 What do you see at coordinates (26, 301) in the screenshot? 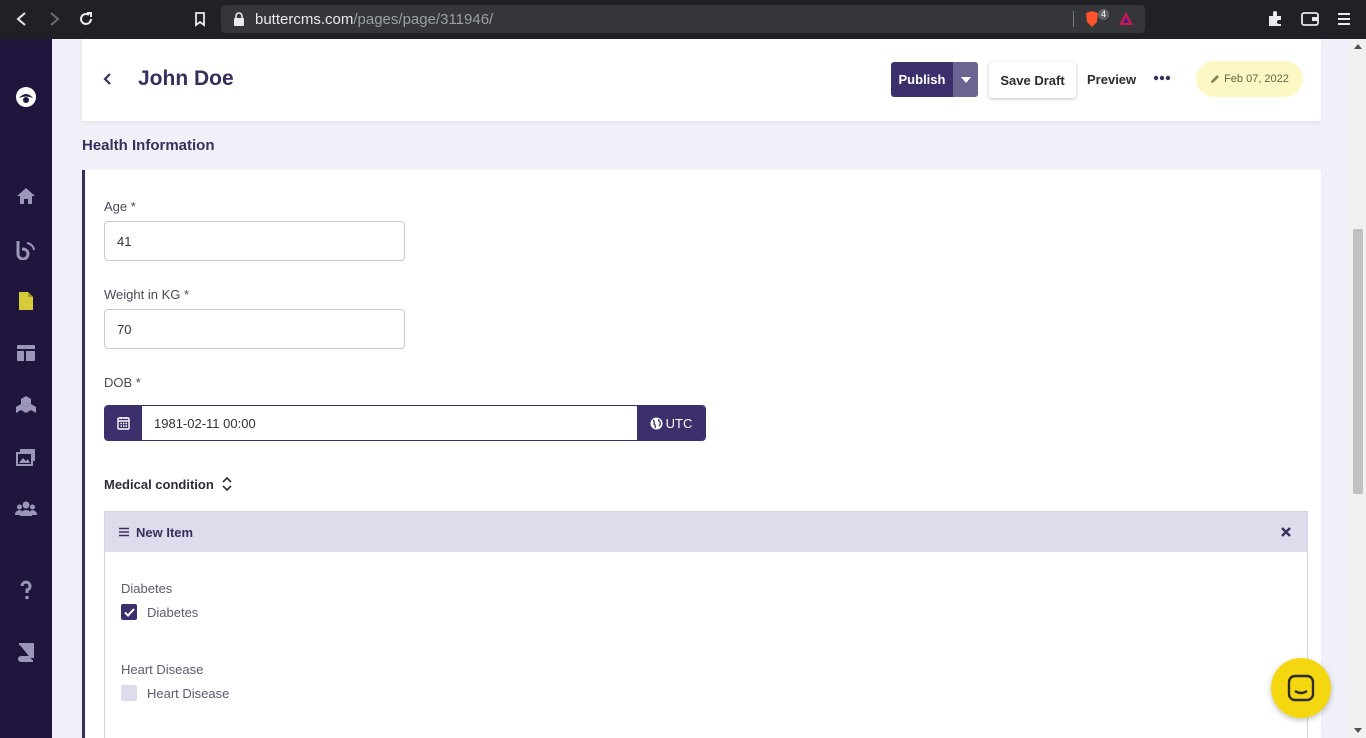
I see `pages-icon` at bounding box center [26, 301].